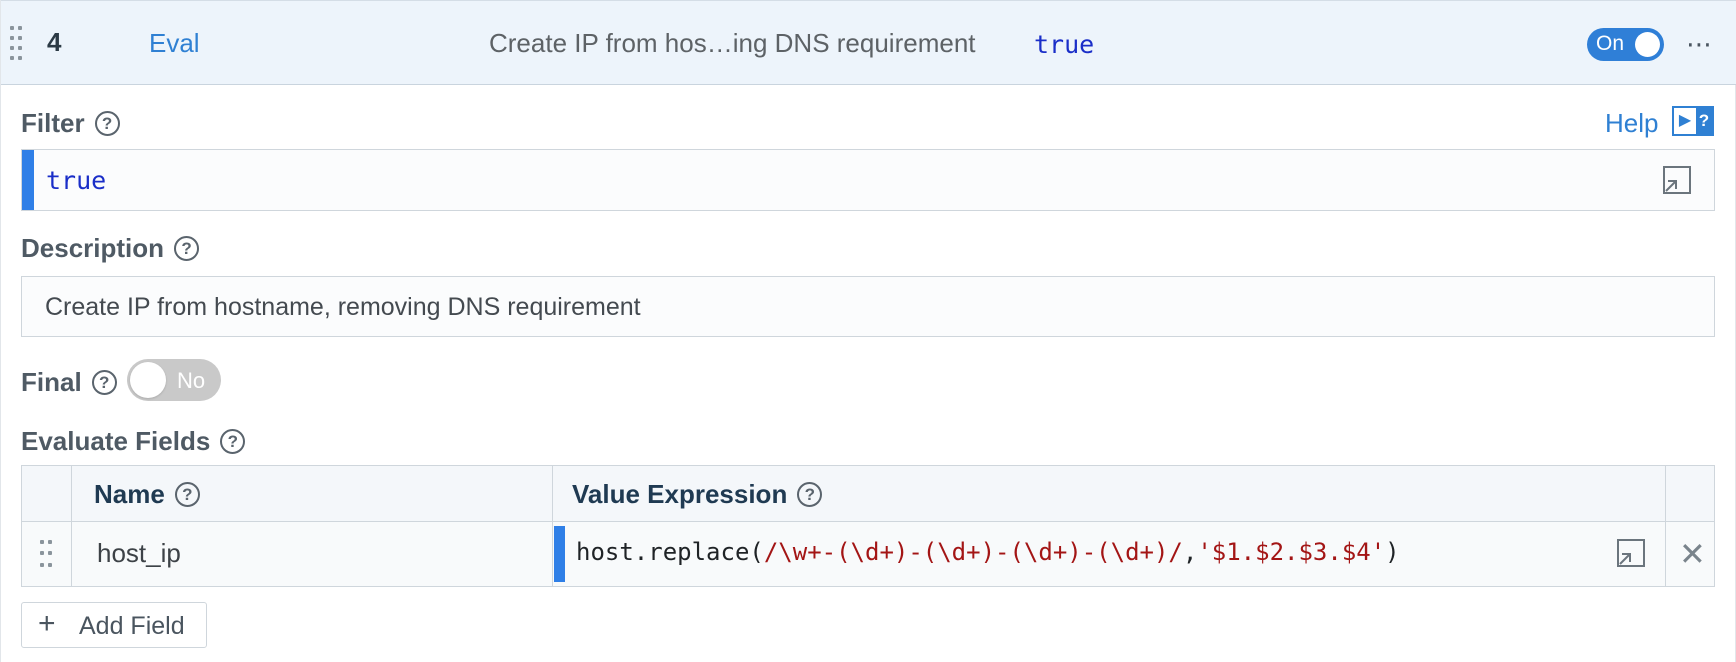  I want to click on add-field-label: Add Field, so click(132, 626).